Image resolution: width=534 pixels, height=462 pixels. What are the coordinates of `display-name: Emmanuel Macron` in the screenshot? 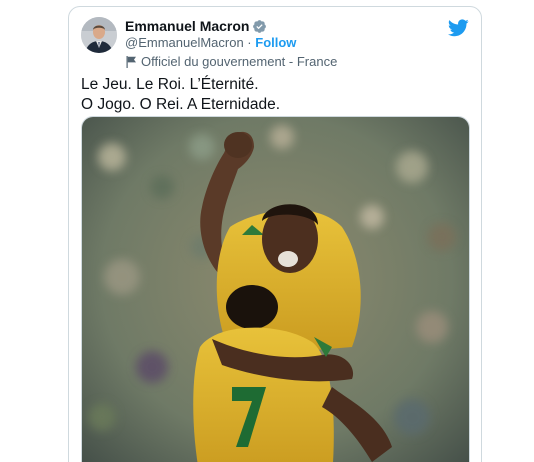 It's located at (187, 26).